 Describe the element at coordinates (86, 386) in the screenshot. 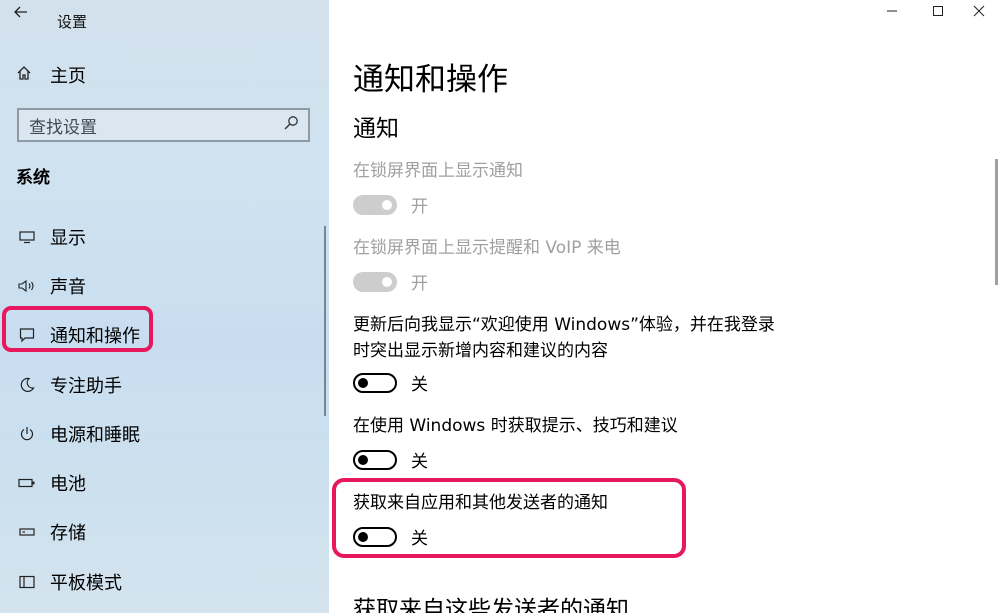

I see `sidebar-item-label: 专注助手` at that location.